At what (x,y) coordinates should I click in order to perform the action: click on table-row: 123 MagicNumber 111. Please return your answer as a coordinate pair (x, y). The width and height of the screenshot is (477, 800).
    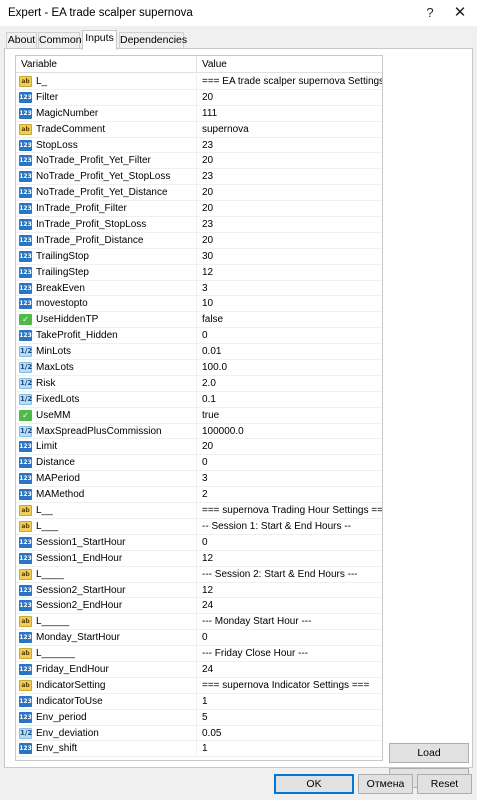
    Looking at the image, I should click on (199, 113).